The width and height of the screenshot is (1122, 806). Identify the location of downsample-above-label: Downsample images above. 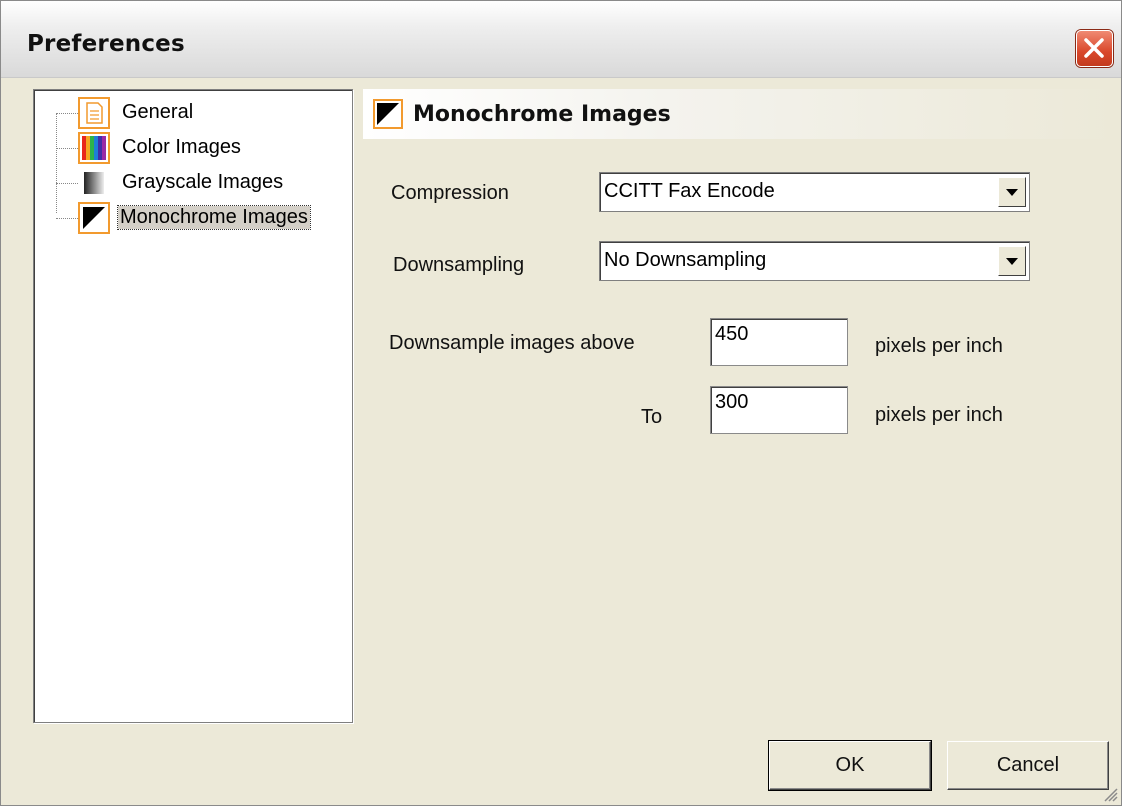
(512, 343).